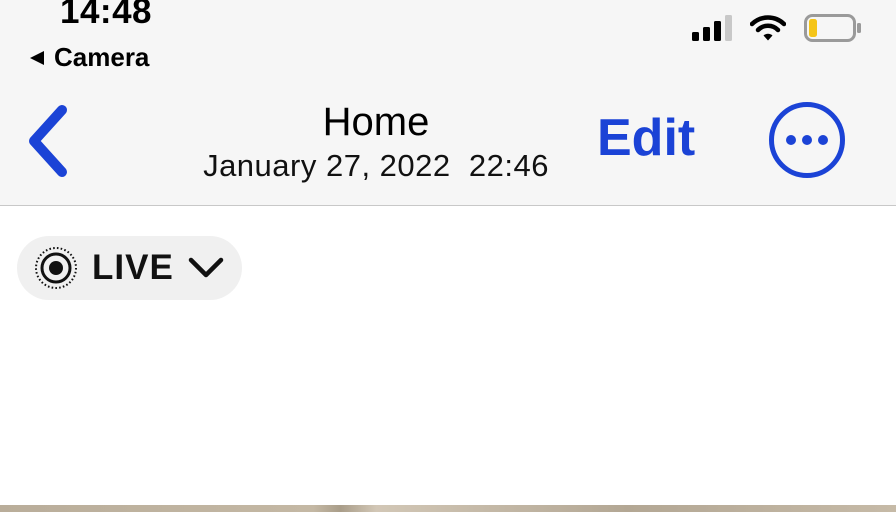 This screenshot has height=512, width=896. I want to click on live-photo-toggle: LIVE, so click(129, 268).